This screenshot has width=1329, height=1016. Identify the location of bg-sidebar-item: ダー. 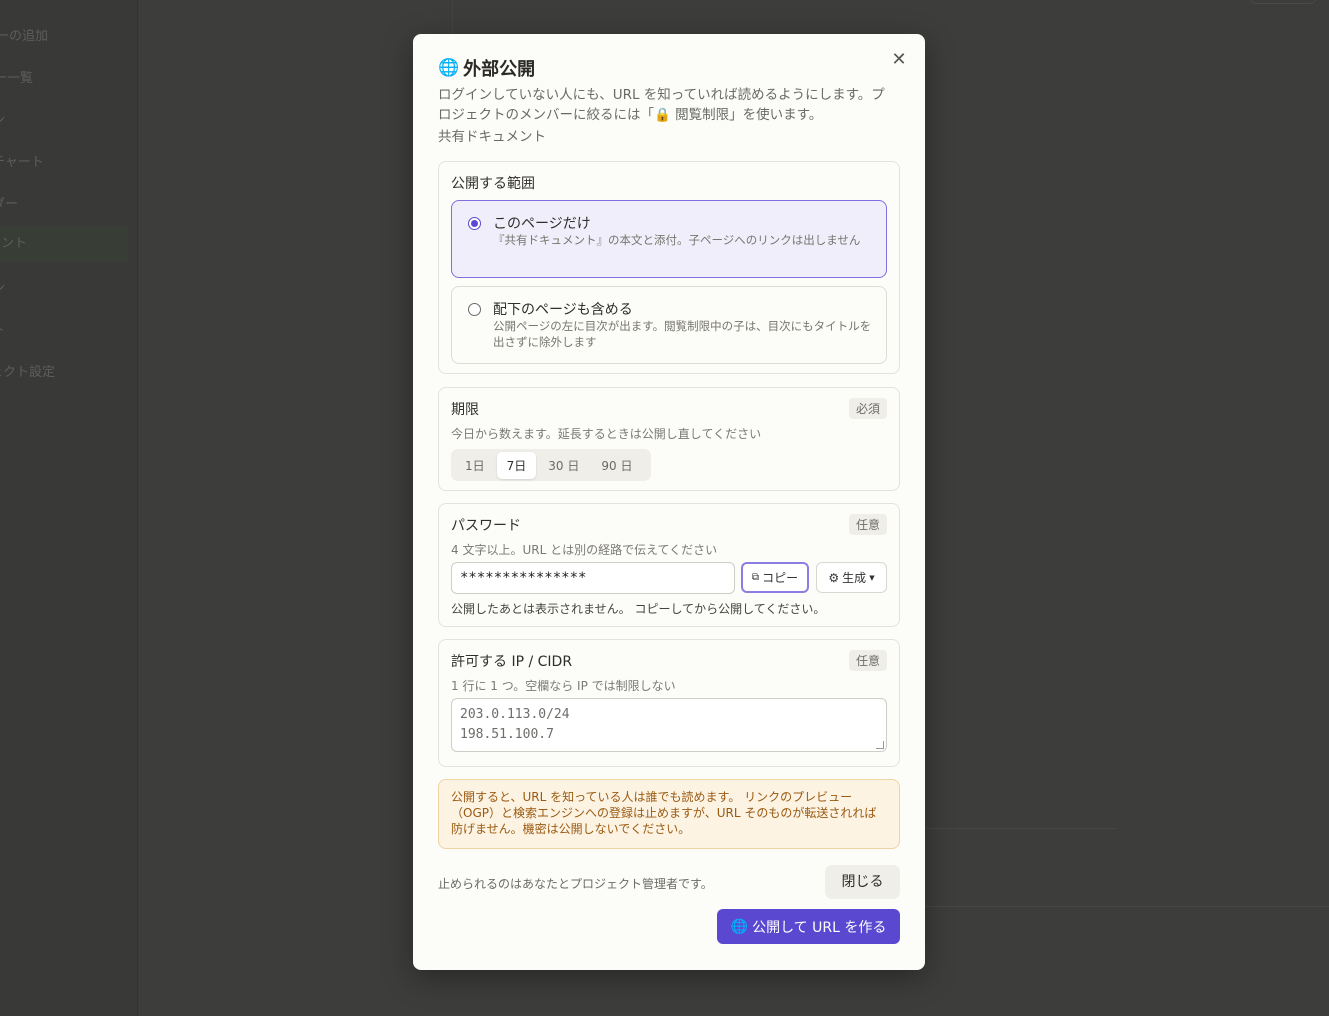
(9, 204).